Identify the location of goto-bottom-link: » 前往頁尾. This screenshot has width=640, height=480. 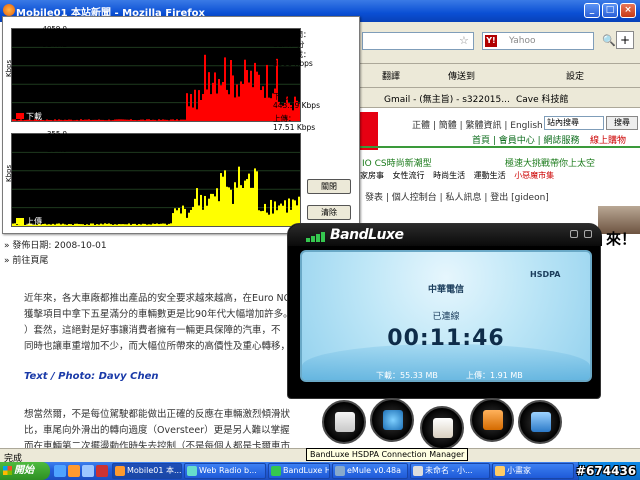
(26, 259).